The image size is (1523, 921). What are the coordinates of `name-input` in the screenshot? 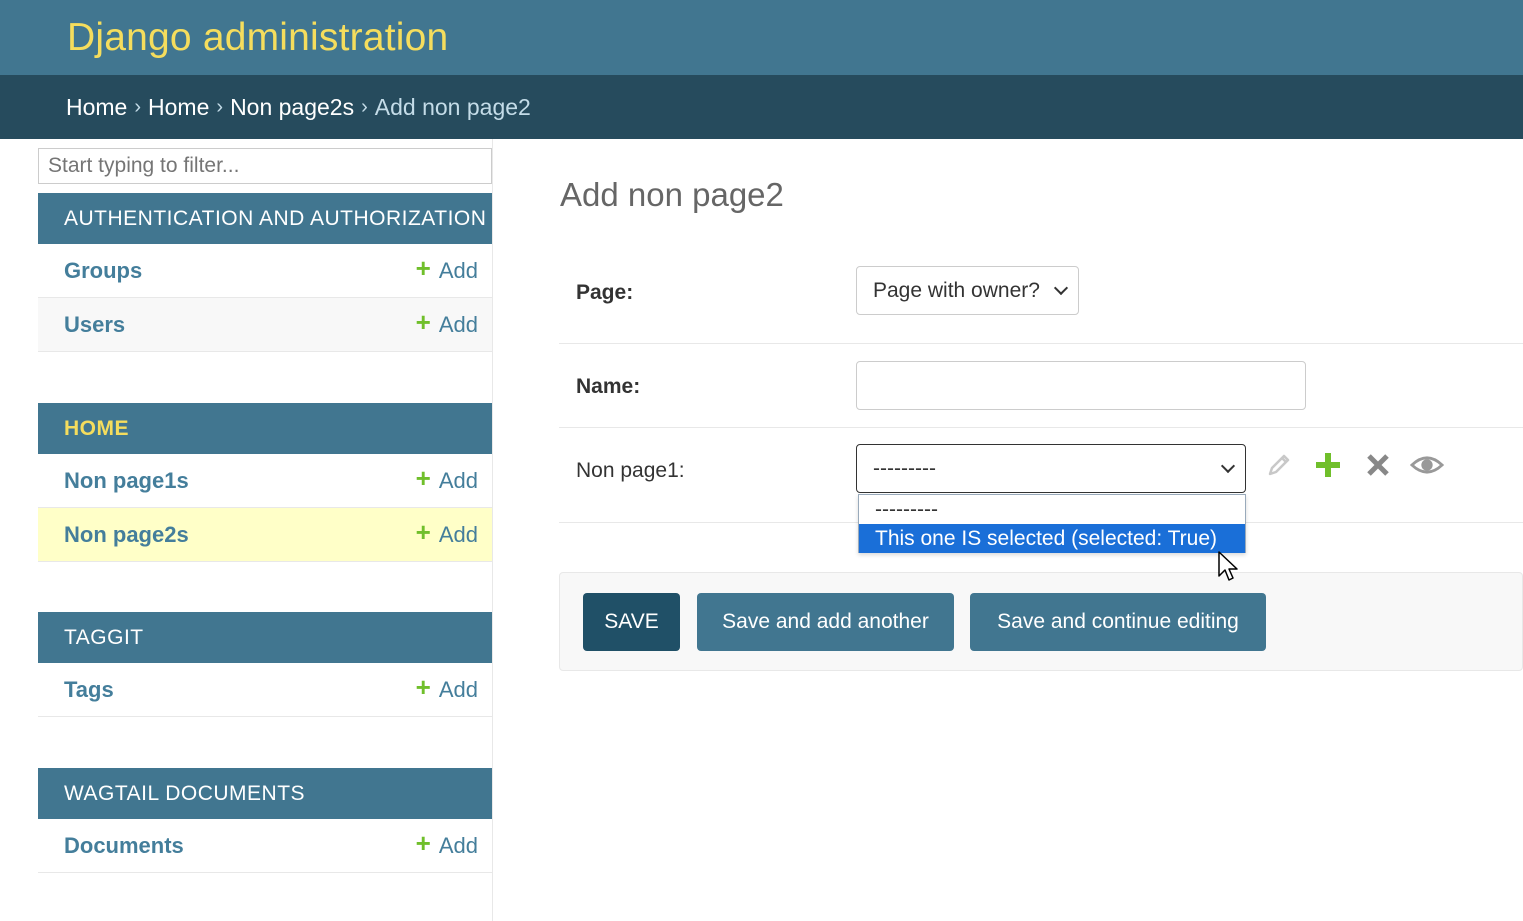 It's located at (1081, 385).